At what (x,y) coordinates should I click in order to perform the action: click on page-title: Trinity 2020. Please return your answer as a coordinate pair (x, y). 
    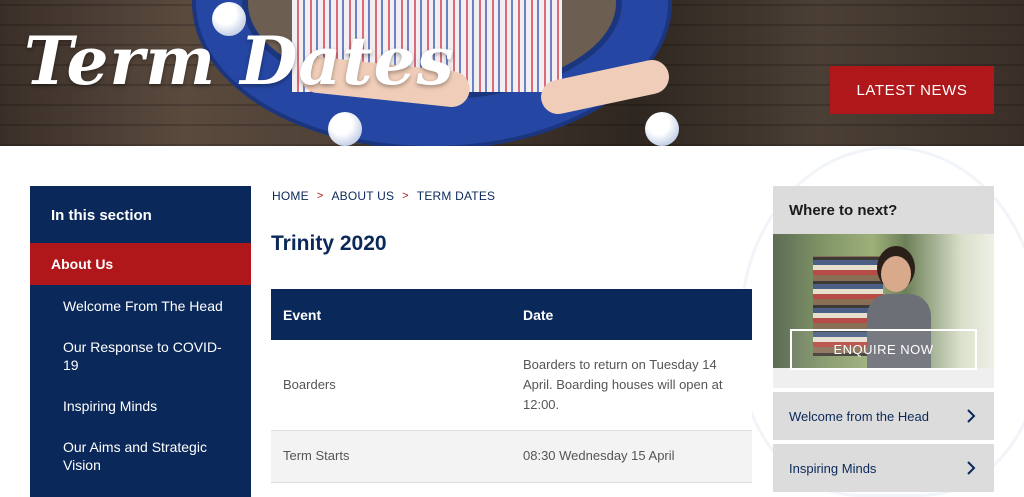
    Looking at the image, I should click on (329, 243).